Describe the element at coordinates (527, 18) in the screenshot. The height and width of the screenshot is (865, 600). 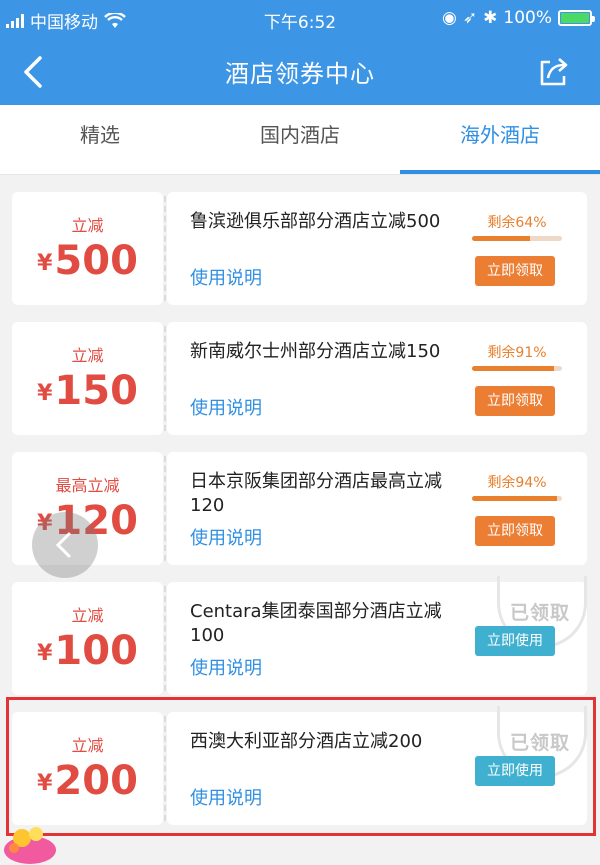
I see `battery-label: 100%` at that location.